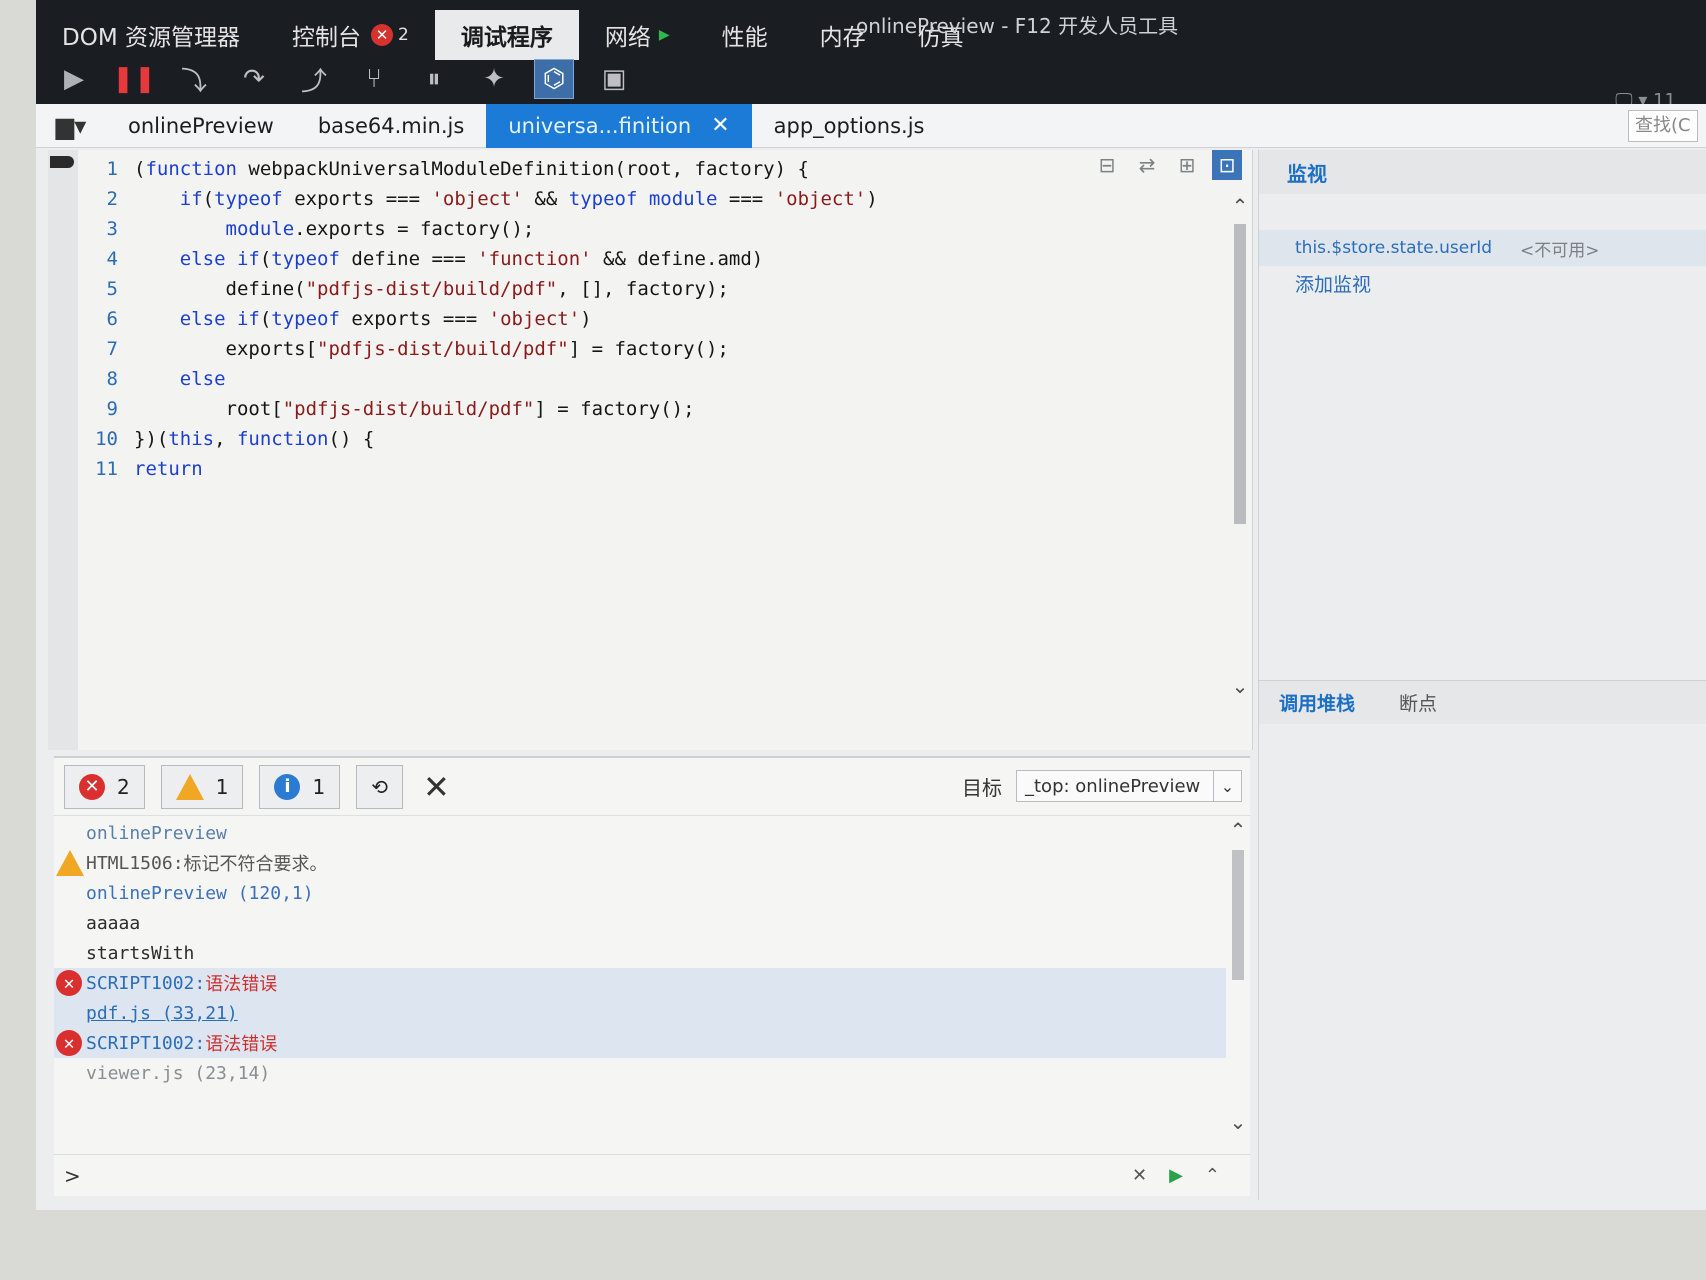 This screenshot has height=1280, width=1706. I want to click on editor-scrollbar: ⌃ ⌄, so click(1240, 454).